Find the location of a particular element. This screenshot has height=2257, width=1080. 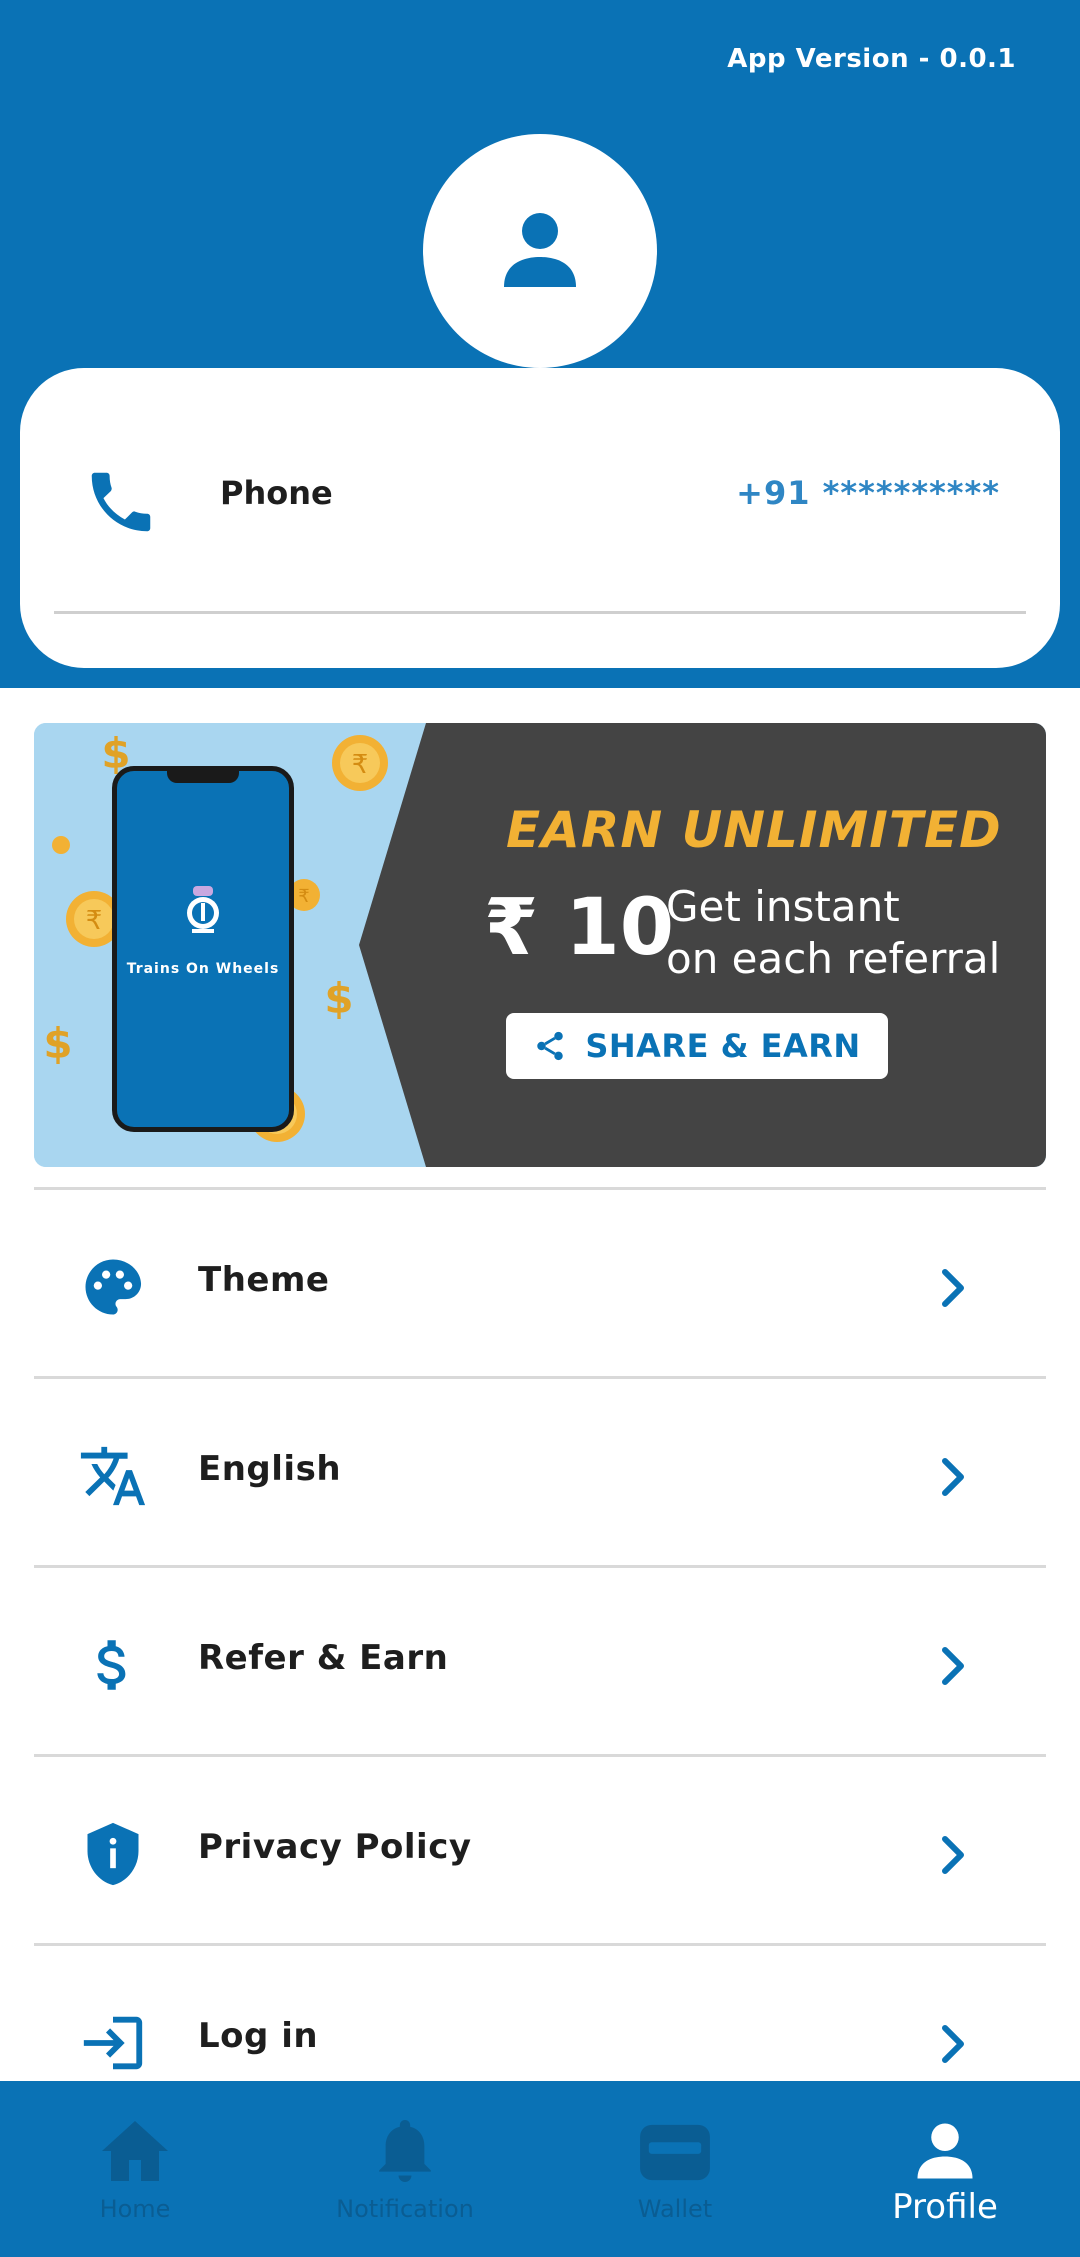

dollar-icon is located at coordinates (113, 1665).